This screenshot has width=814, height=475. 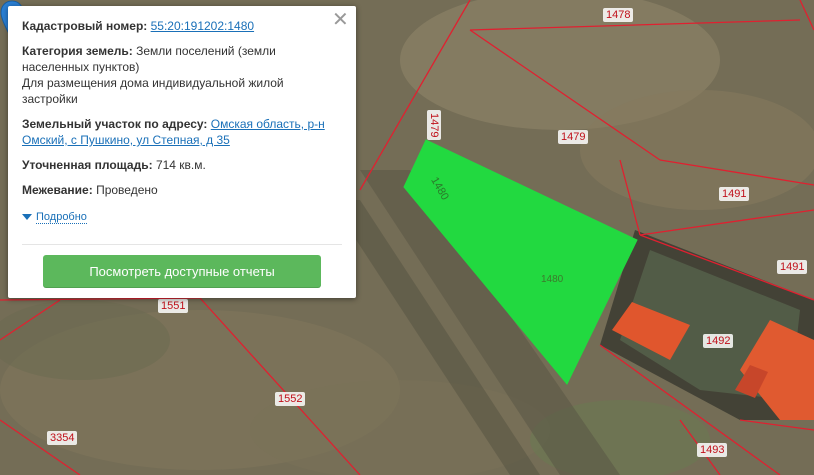 What do you see at coordinates (182, 244) in the screenshot?
I see `divider` at bounding box center [182, 244].